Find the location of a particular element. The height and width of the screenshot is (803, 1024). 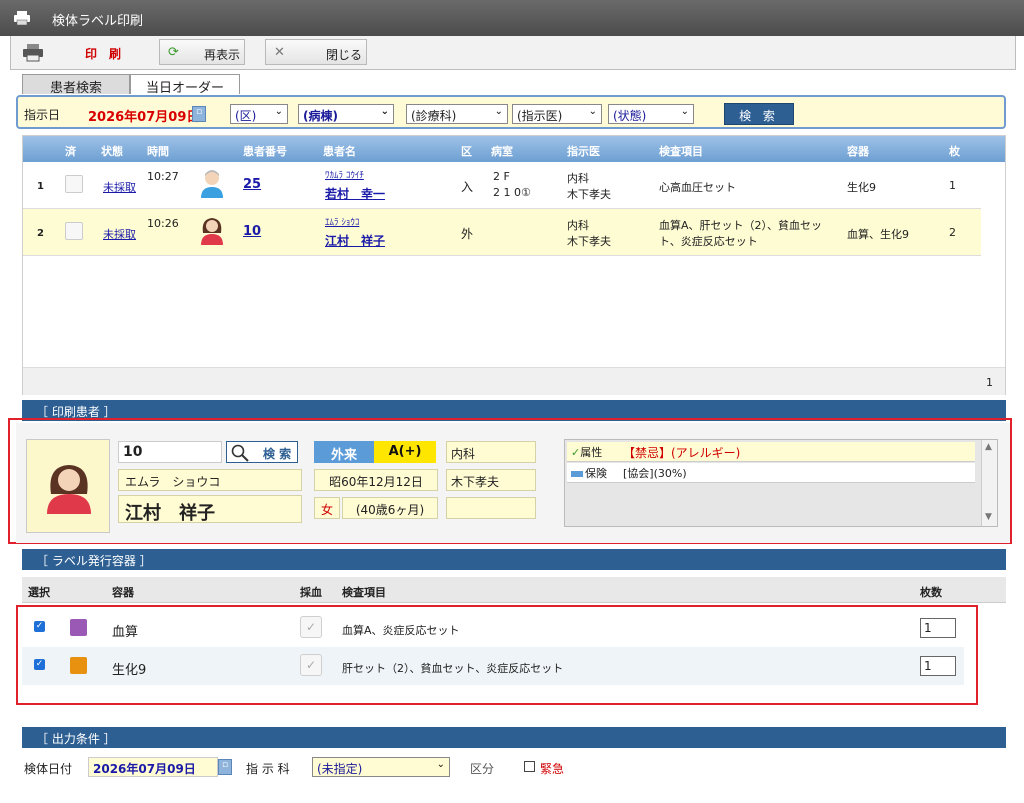

patient-name-link: 江村 祥子 is located at coordinates (355, 240).